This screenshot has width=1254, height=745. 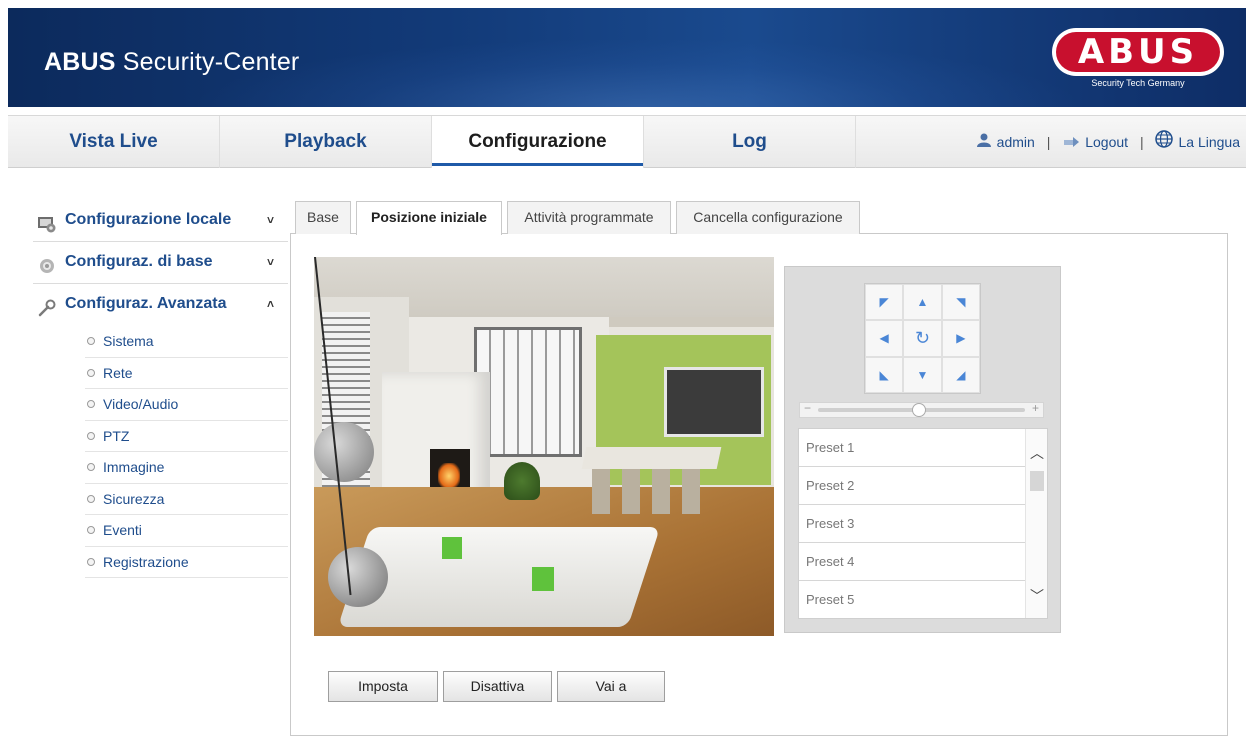 I want to click on app-title-suffix: Security-Center, so click(x=207, y=62).